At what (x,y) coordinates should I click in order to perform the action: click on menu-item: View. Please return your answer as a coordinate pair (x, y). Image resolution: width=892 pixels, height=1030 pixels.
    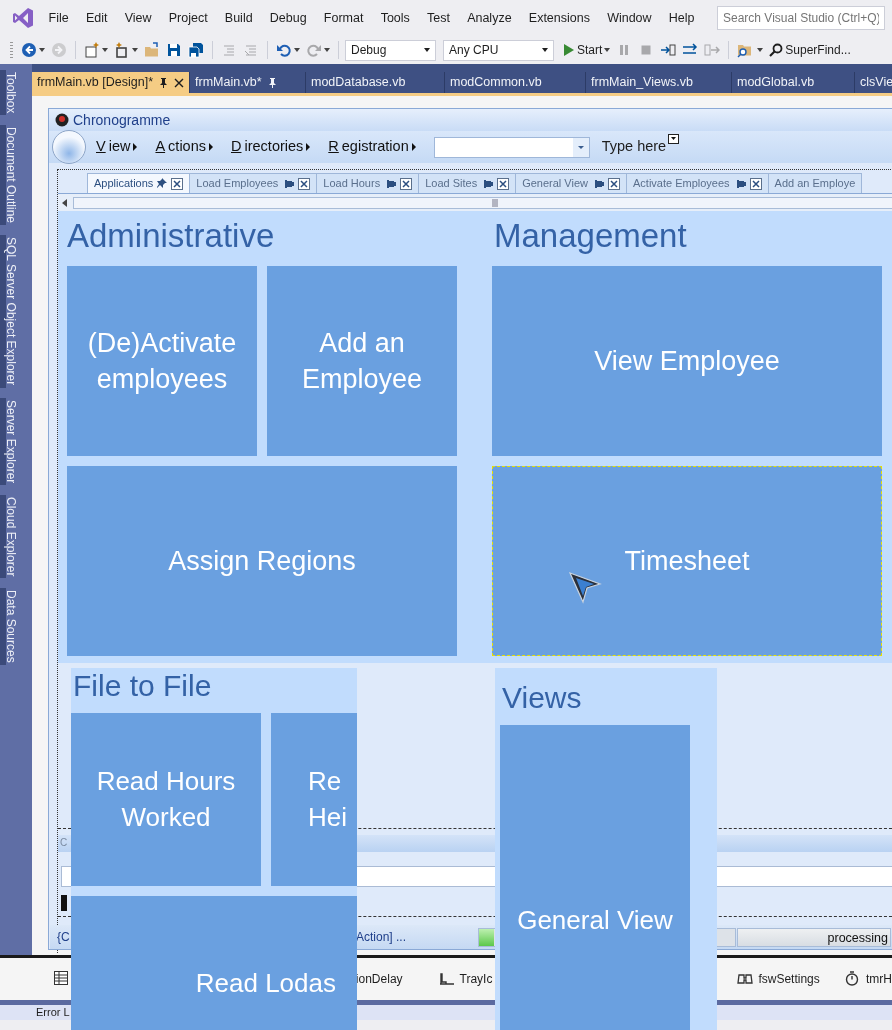
    Looking at the image, I should click on (138, 18).